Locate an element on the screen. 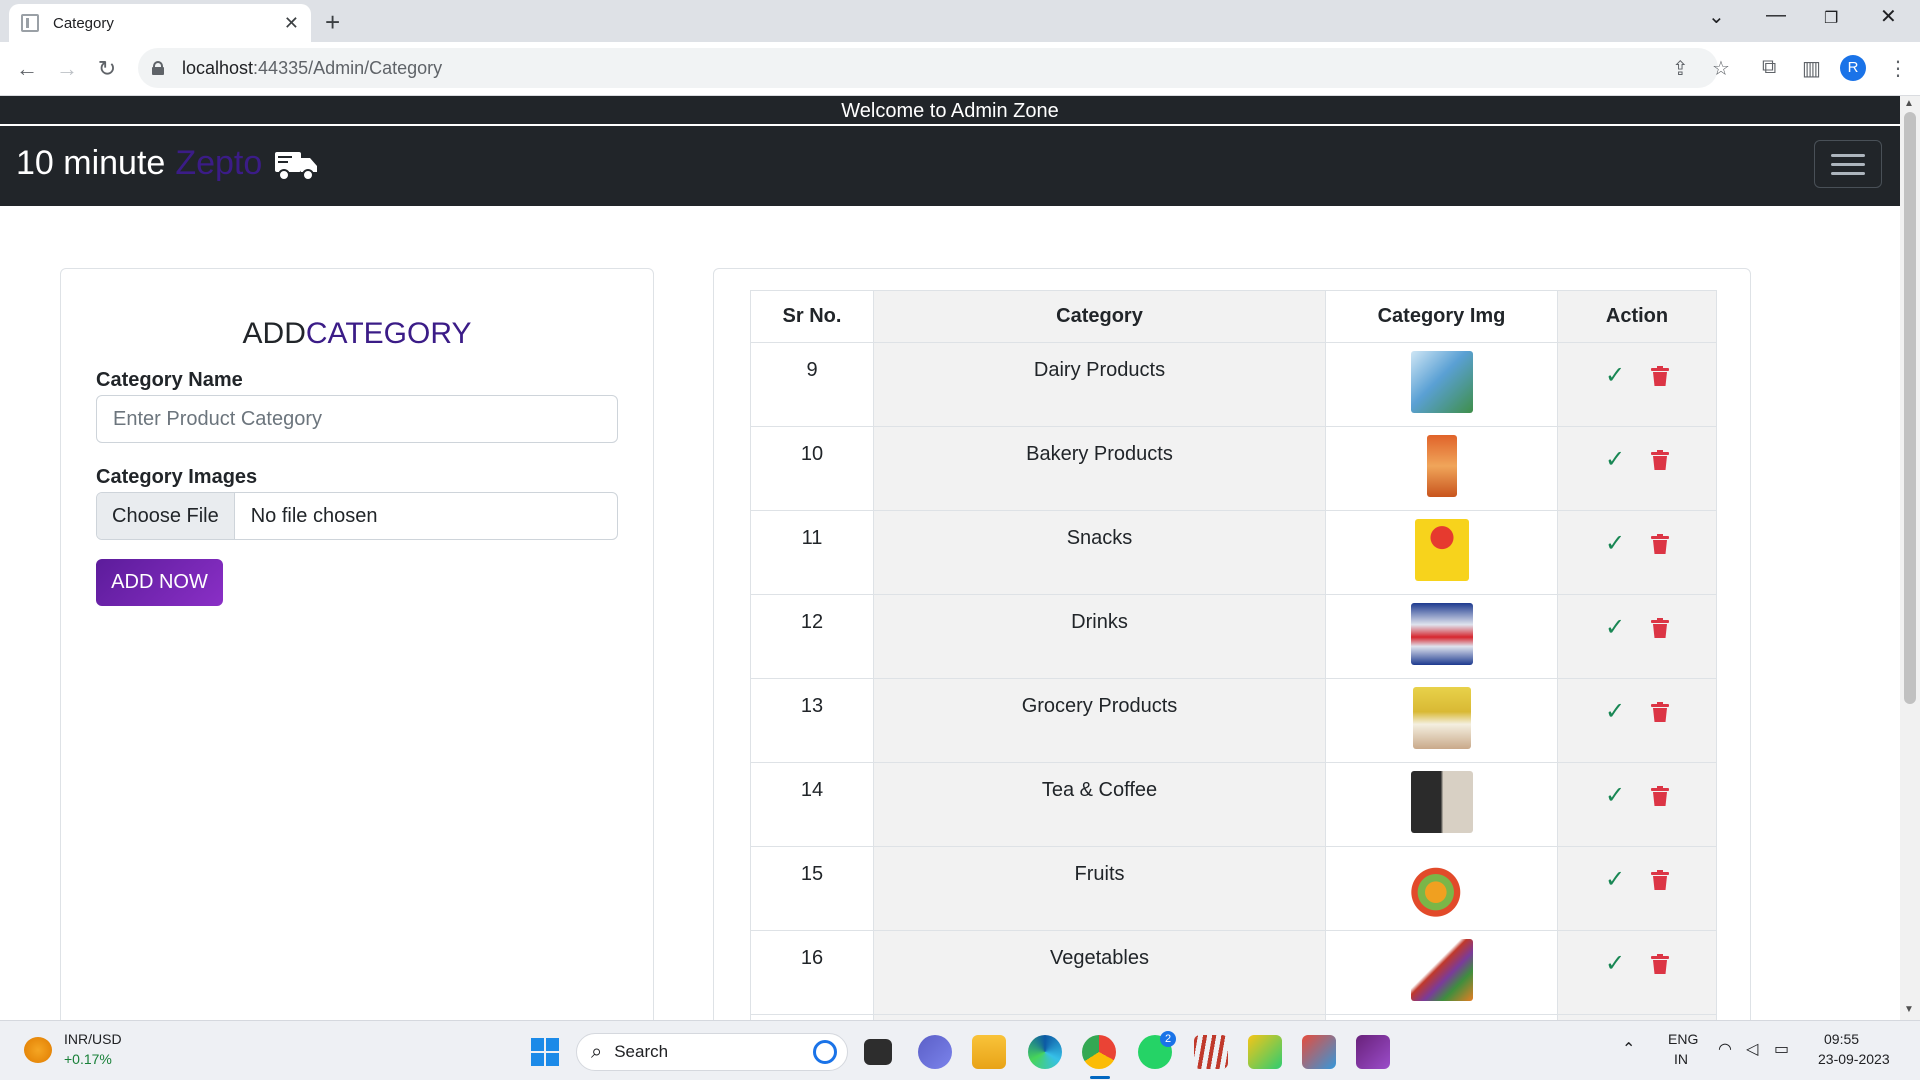  app-tool-icon is located at coordinates (1265, 1052).